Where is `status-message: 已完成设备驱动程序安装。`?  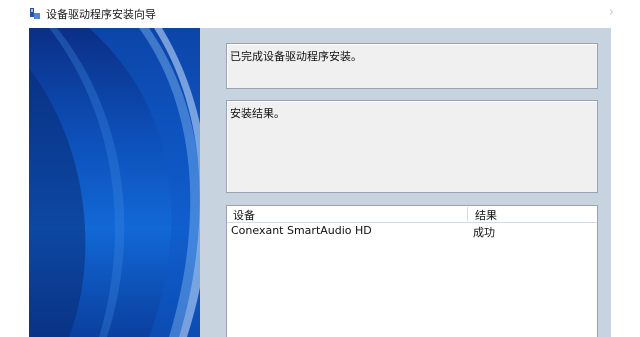 status-message: 已完成设备驱动程序安装。 is located at coordinates (296, 56).